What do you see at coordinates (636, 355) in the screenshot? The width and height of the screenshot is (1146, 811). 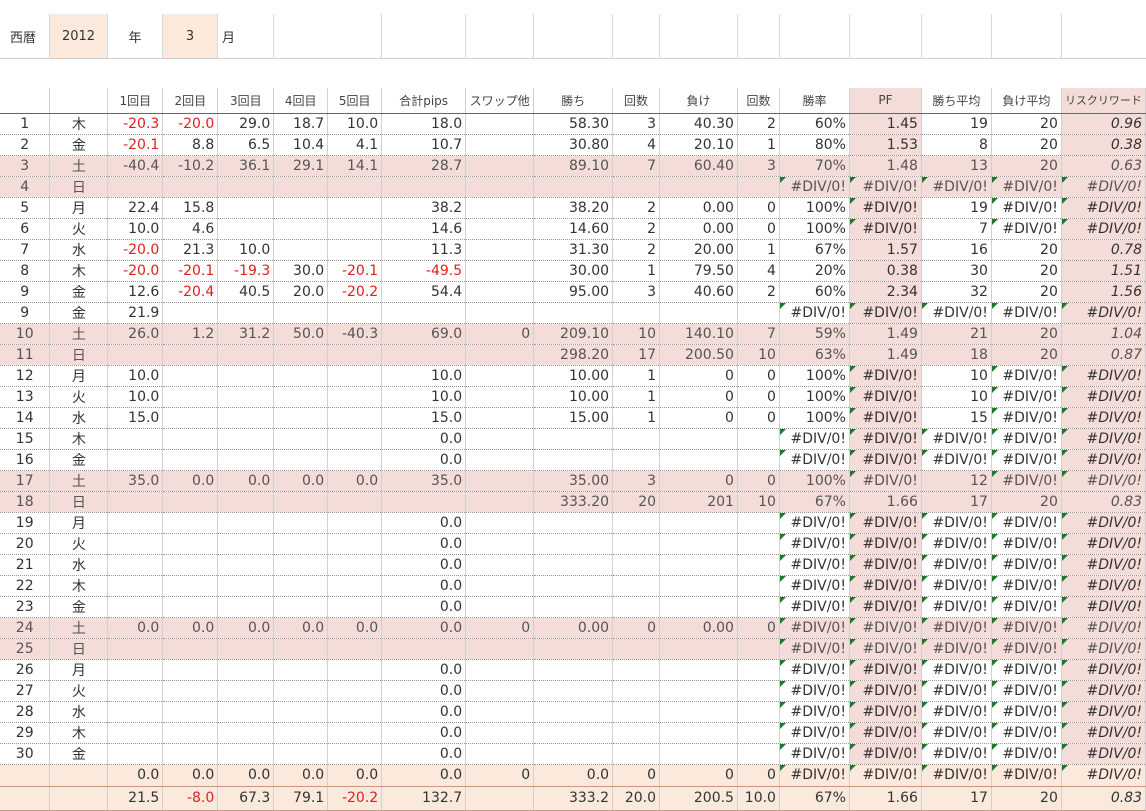 I see `win-count-cell: 17` at bounding box center [636, 355].